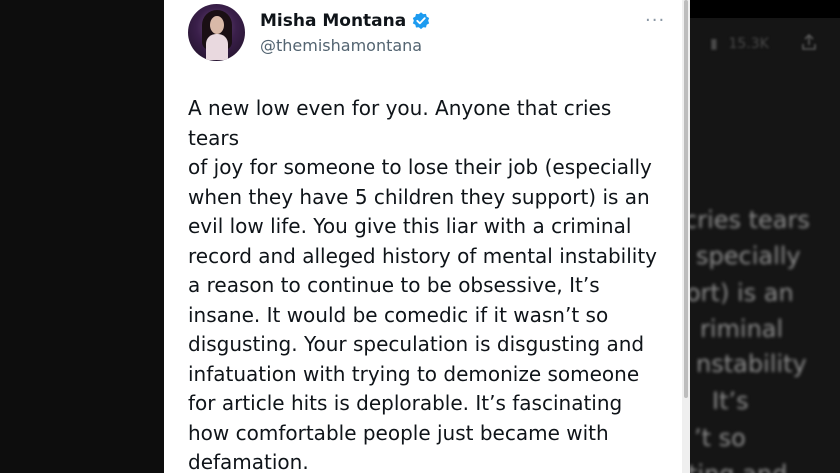 Image resolution: width=840 pixels, height=473 pixels. I want to click on scrollbar-thumb, so click(686, 199).